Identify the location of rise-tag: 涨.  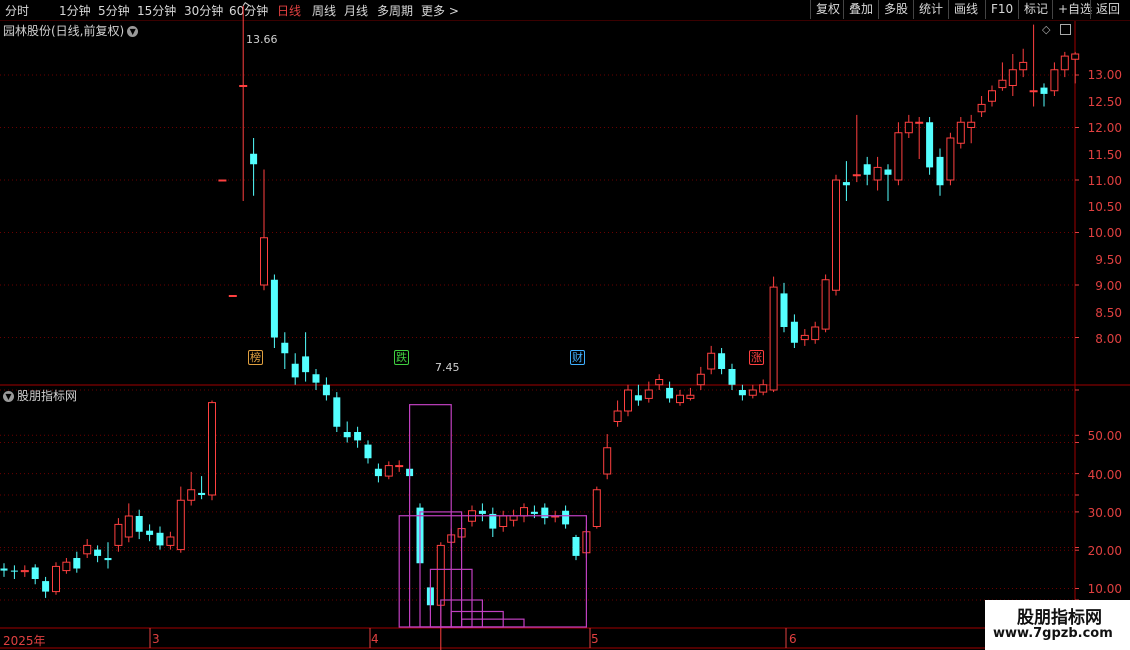
(756, 357).